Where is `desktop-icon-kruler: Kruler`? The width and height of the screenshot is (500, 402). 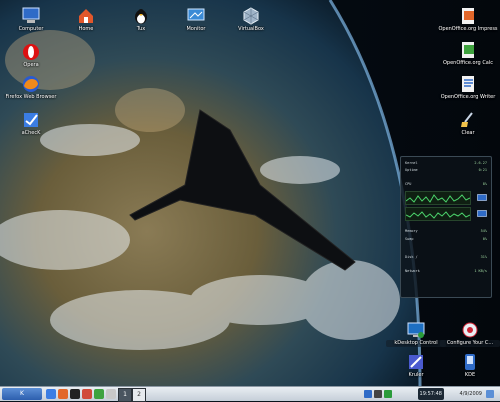
desktop-icon-kruler: Kruler is located at coordinates (416, 365).